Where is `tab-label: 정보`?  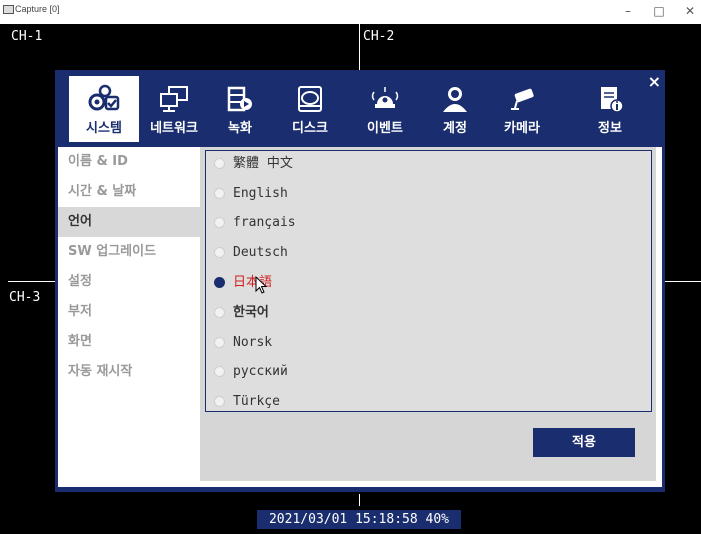 tab-label: 정보 is located at coordinates (610, 128).